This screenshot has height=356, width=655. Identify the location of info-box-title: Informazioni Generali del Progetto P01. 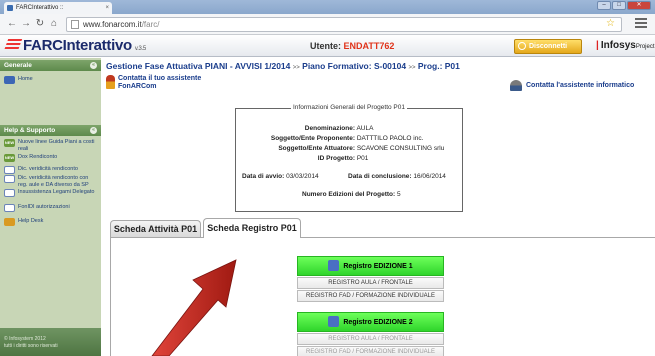
(348, 107).